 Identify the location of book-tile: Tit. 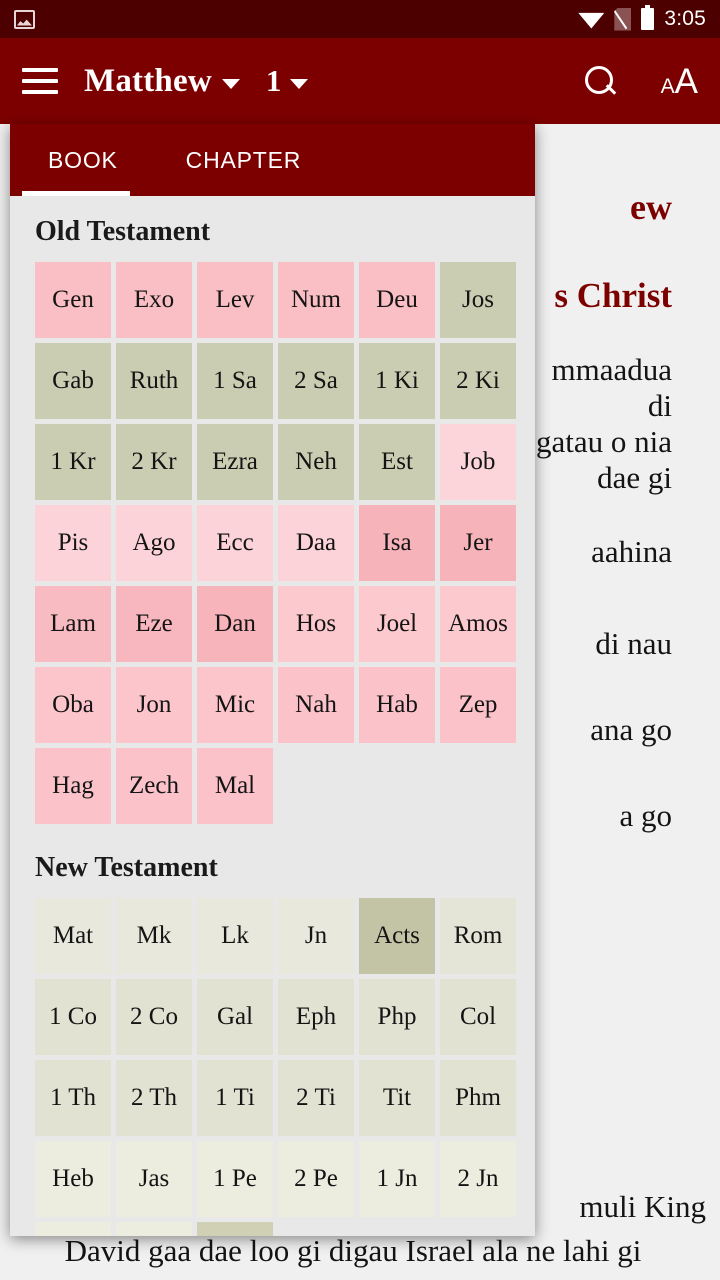
(397, 1098).